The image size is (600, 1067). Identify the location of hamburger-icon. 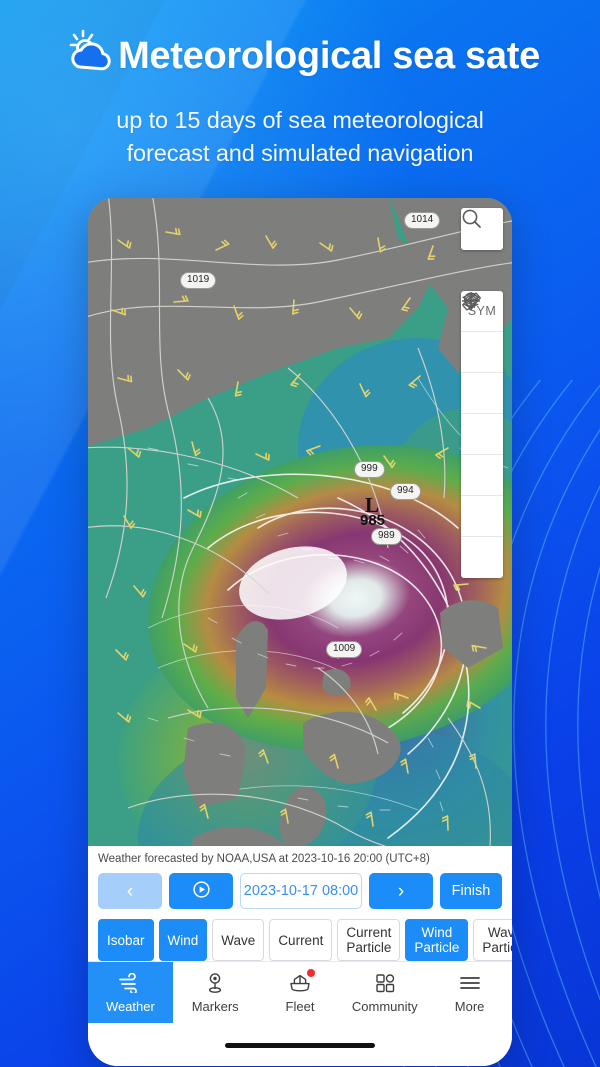
(470, 983).